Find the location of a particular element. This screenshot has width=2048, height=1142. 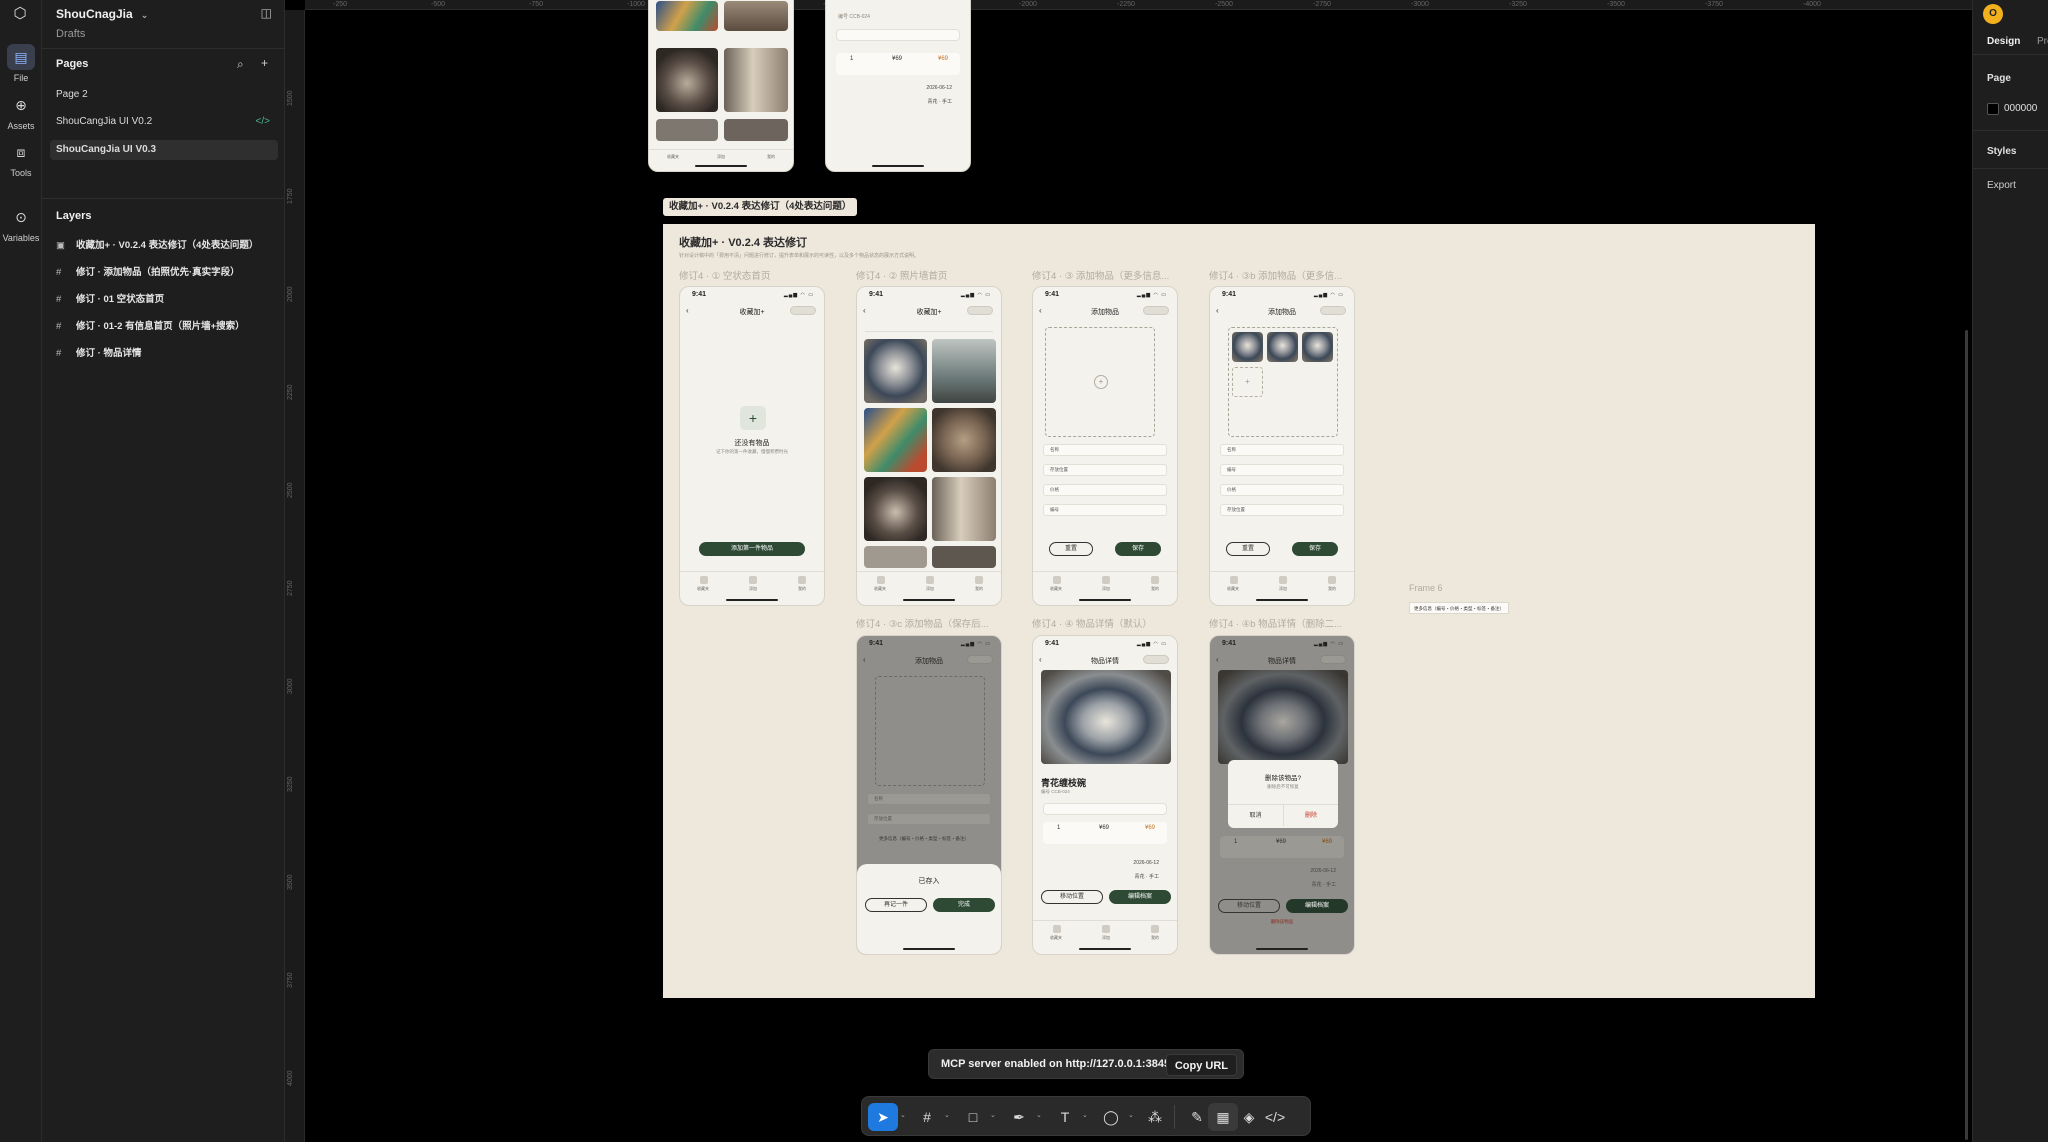

price-field: 价格 is located at coordinates (1105, 490).